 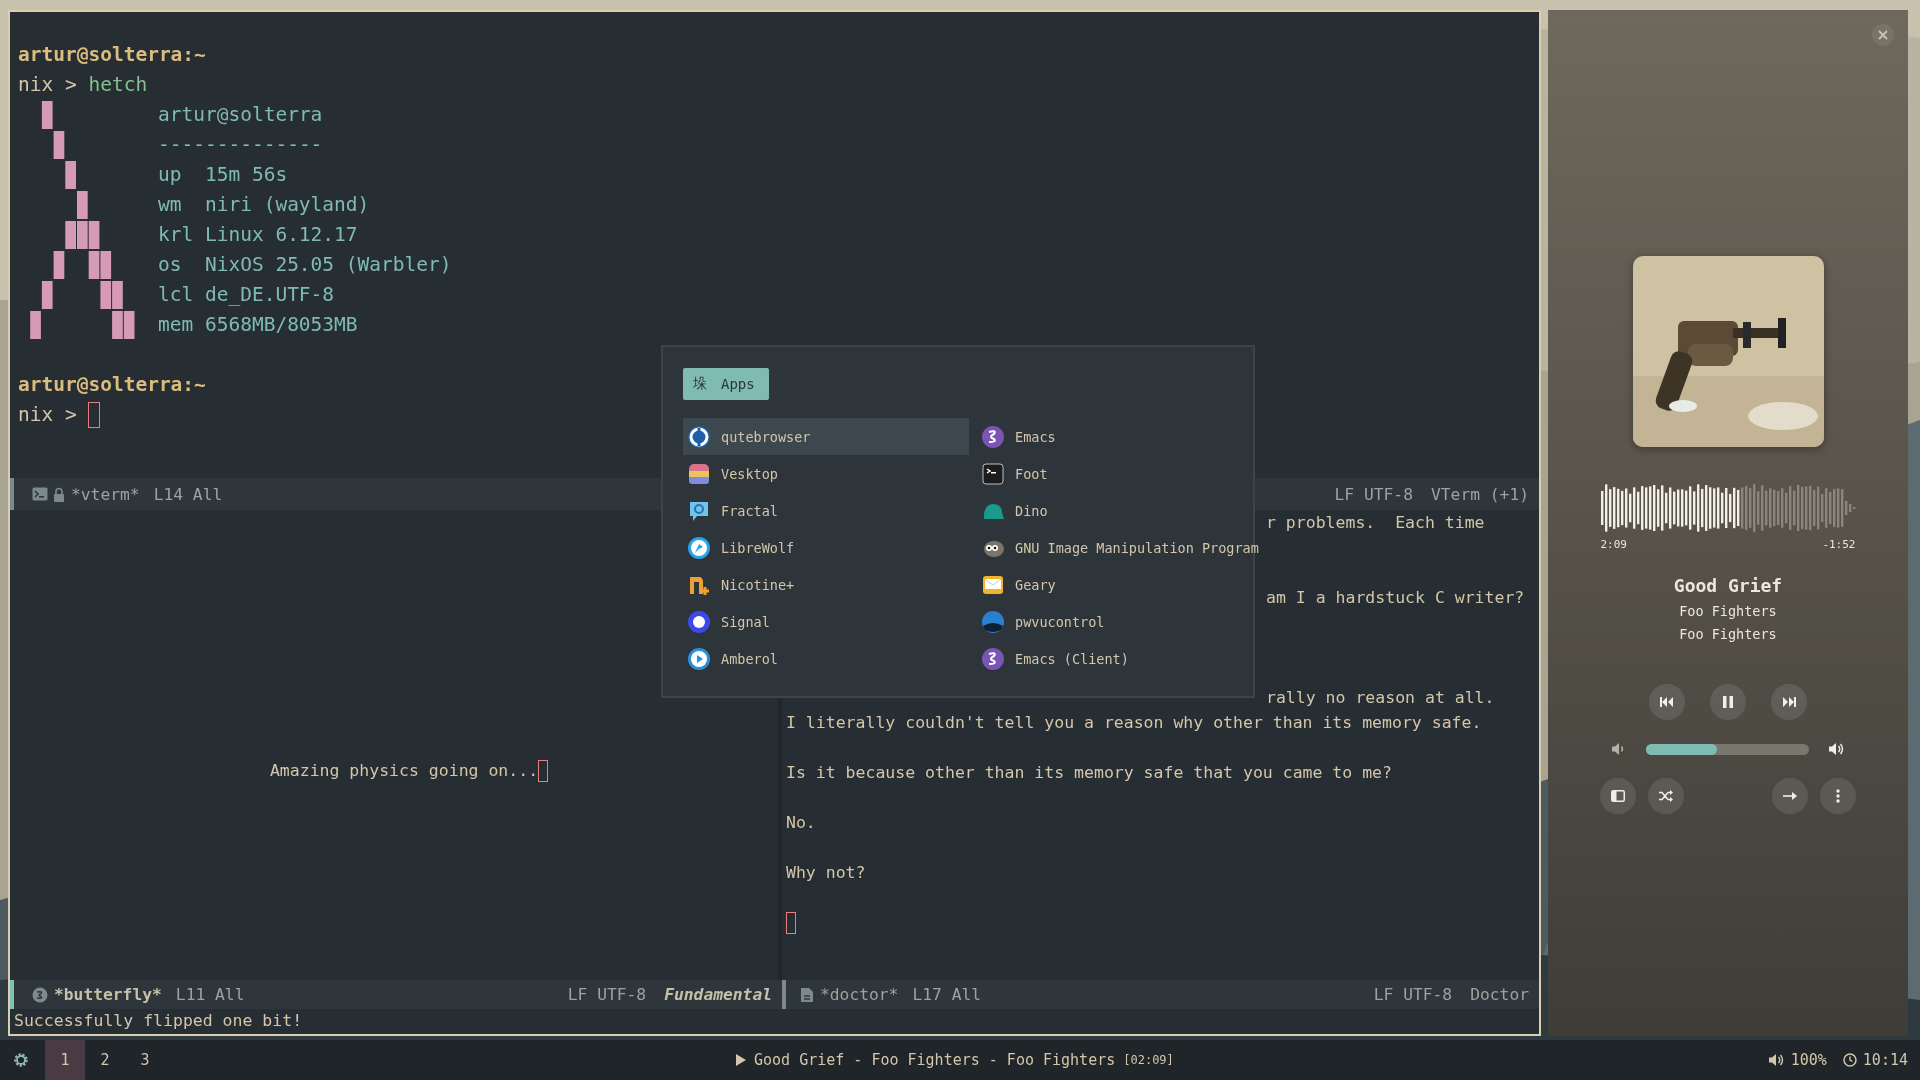 I want to click on lock-icon, so click(x=59, y=494).